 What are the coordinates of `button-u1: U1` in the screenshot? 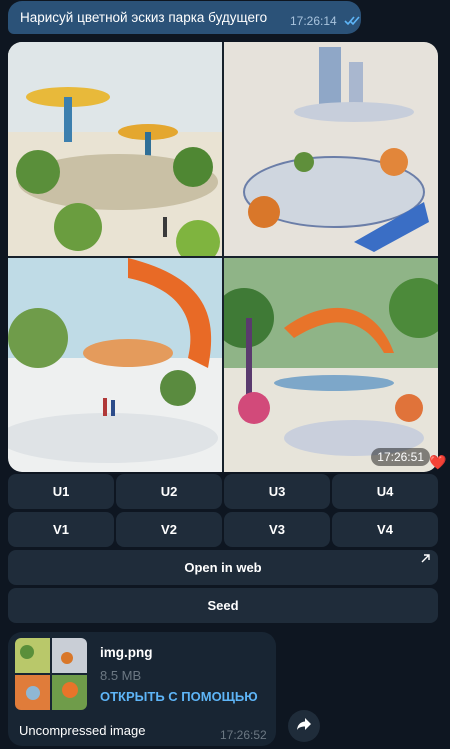 It's located at (61, 491).